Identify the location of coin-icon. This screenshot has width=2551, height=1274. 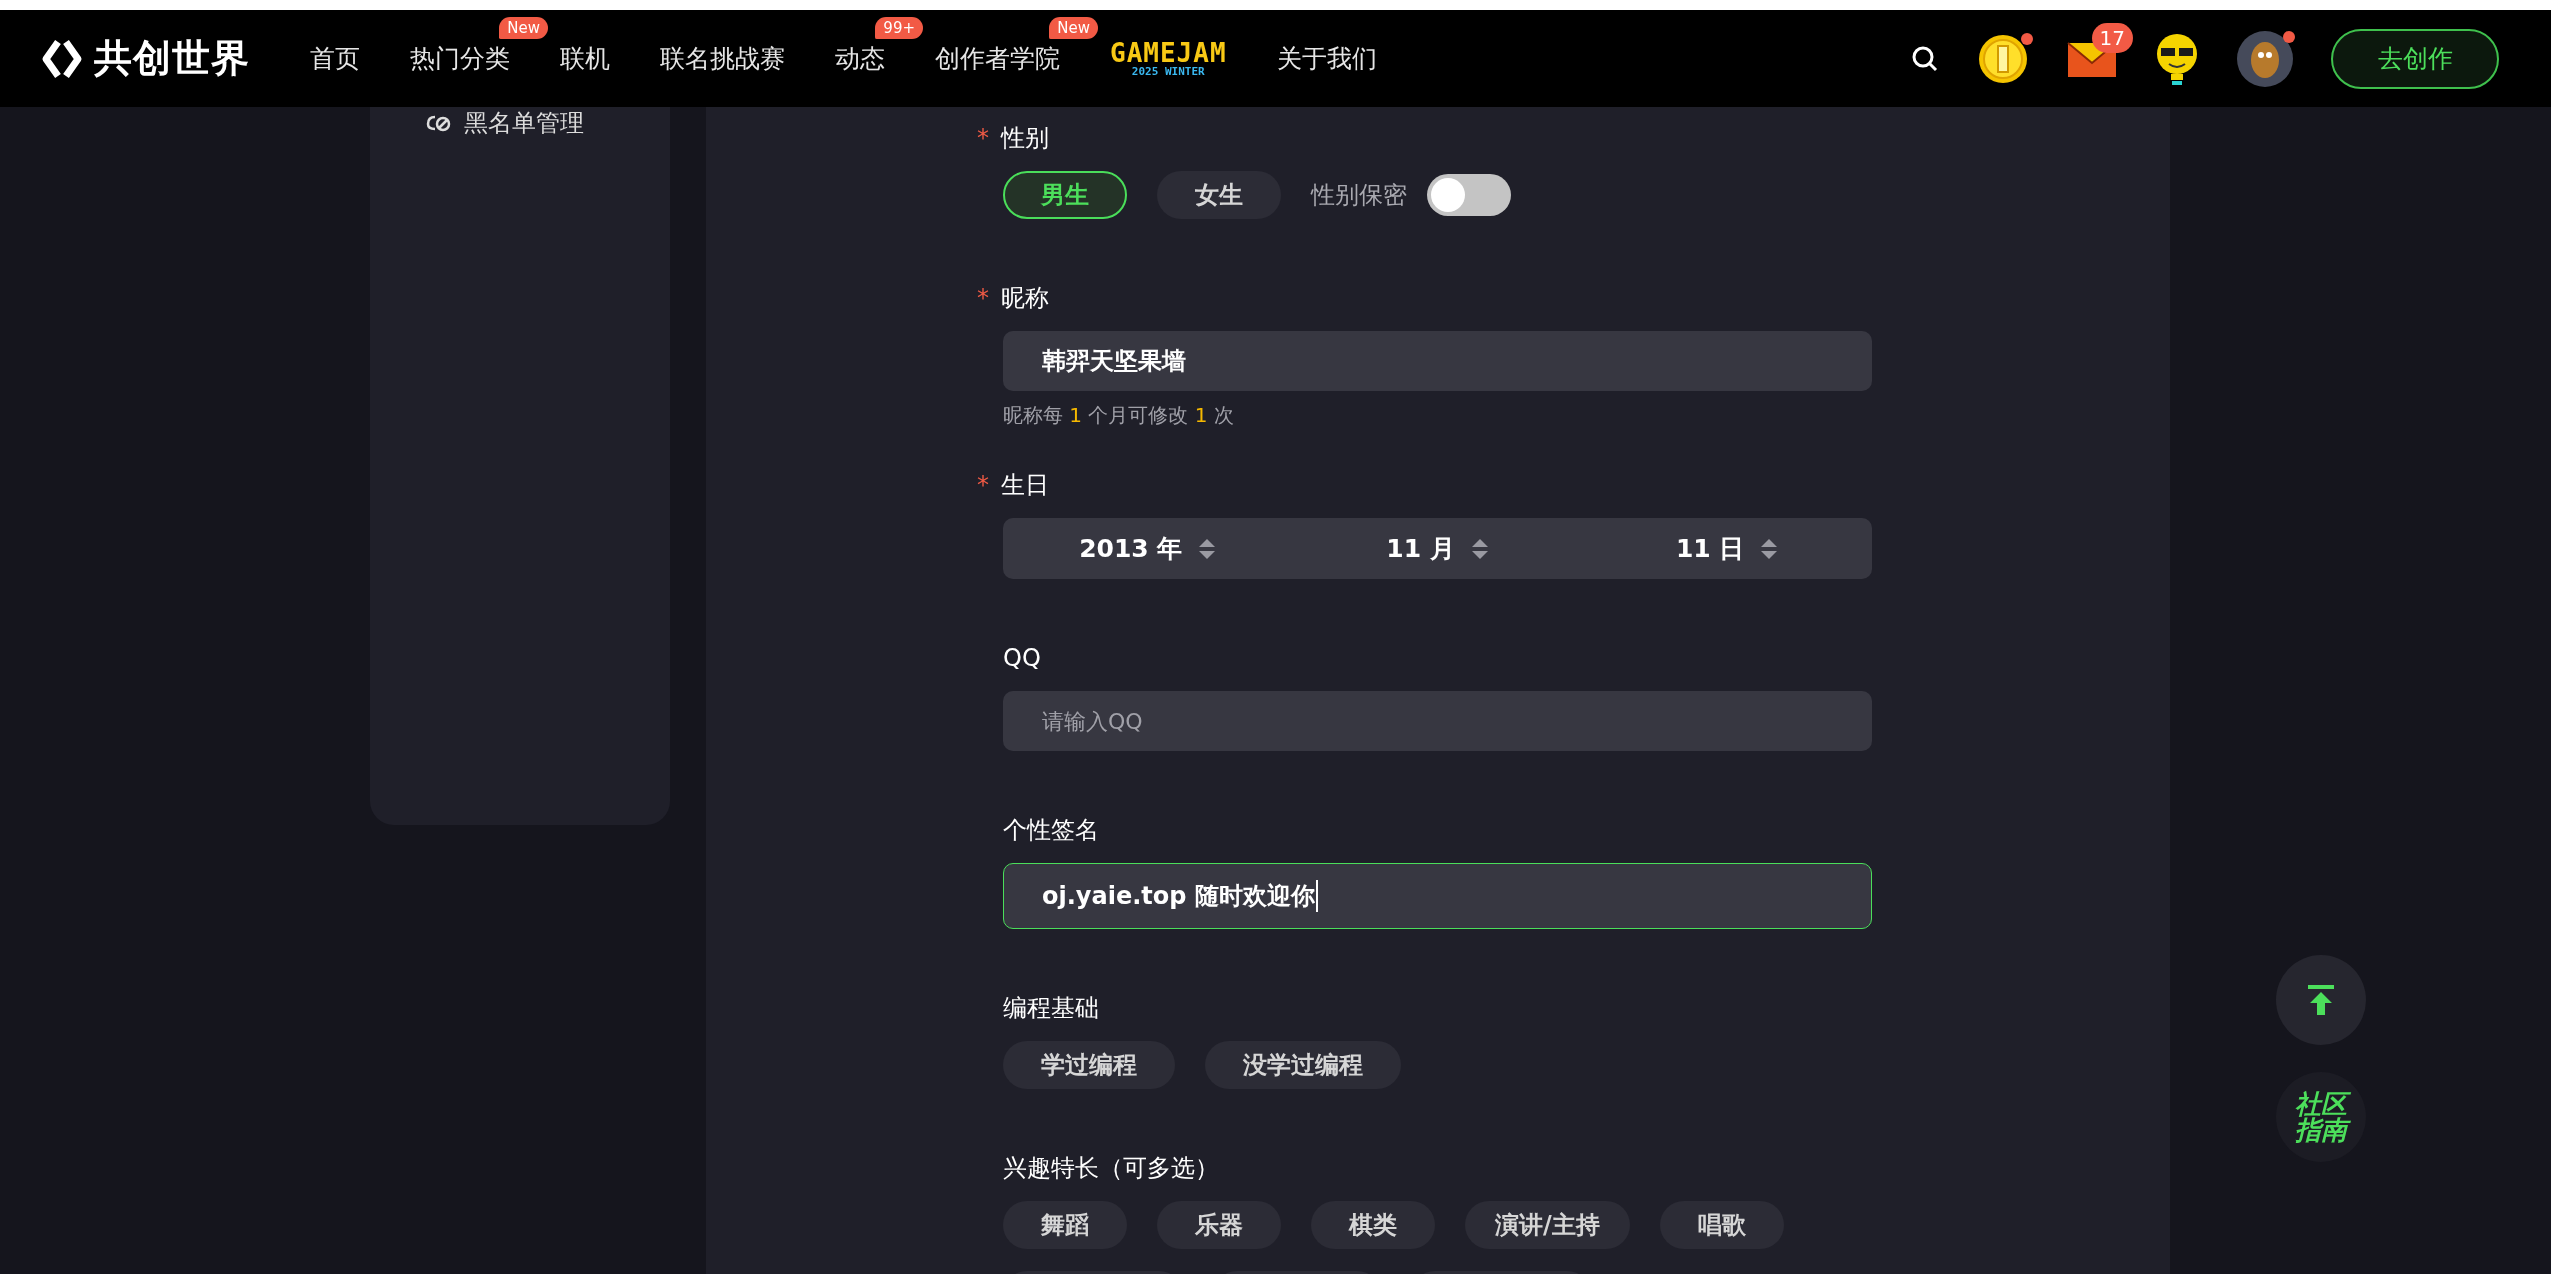
(2003, 58).